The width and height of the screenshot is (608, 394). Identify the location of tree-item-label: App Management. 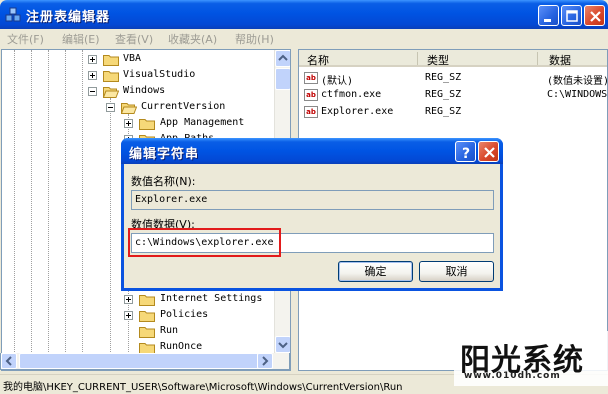
(202, 122).